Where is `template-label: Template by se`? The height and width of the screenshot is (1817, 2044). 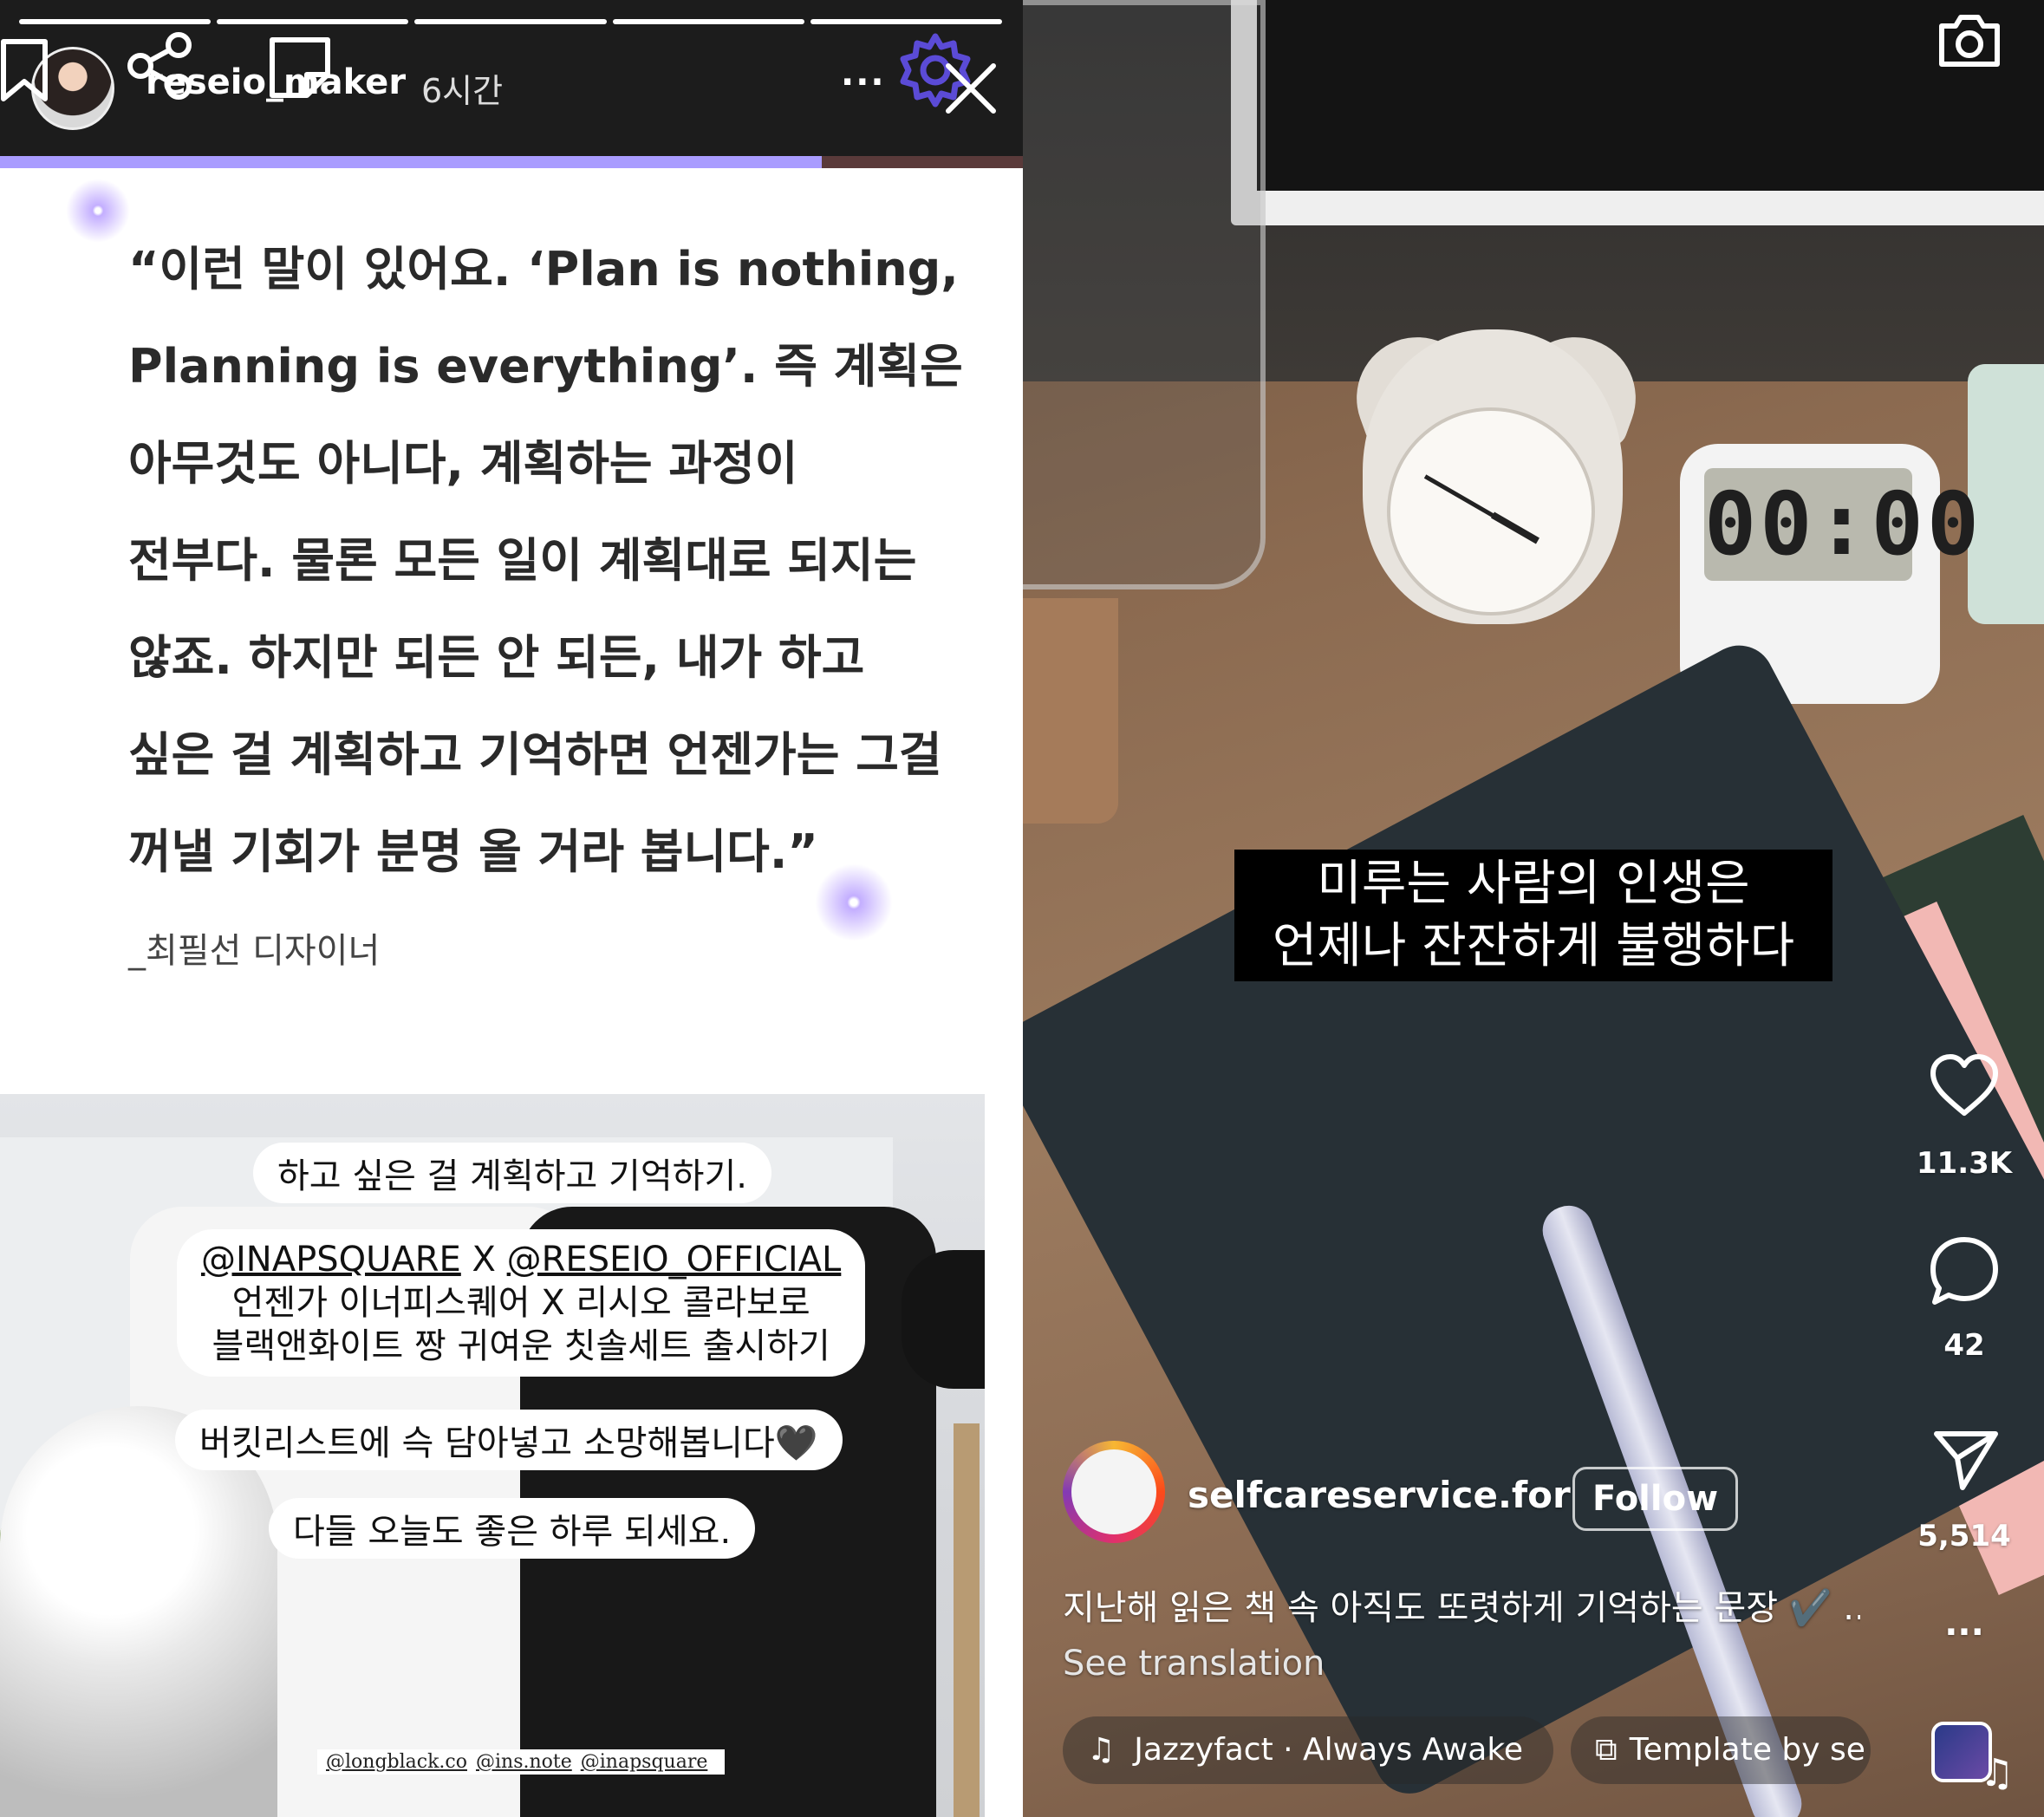
template-label: Template by se is located at coordinates (1747, 1750).